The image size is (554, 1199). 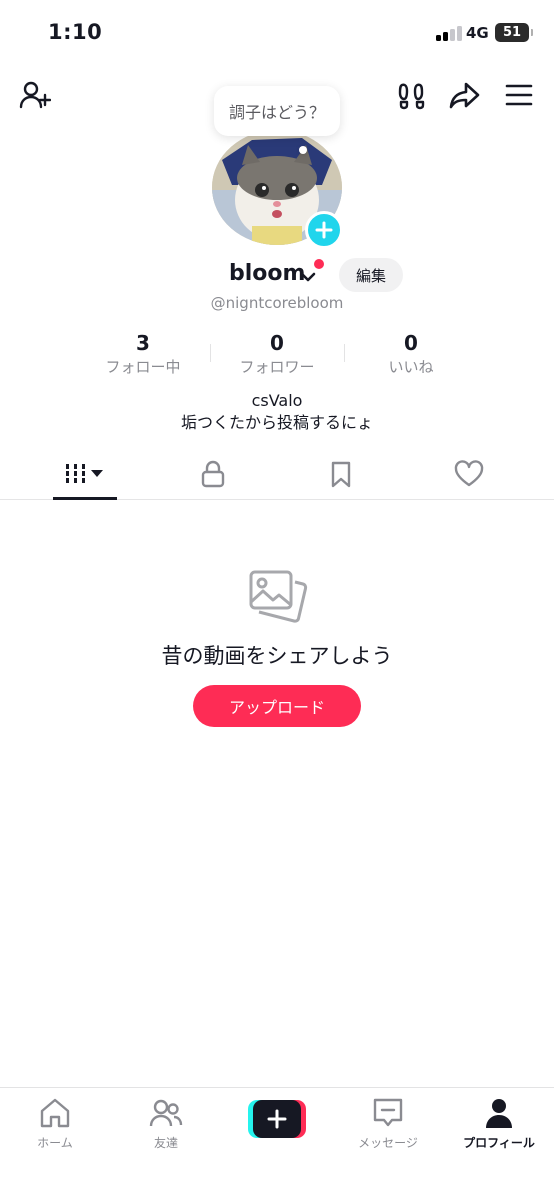 I want to click on create-button, so click(x=277, y=1119).